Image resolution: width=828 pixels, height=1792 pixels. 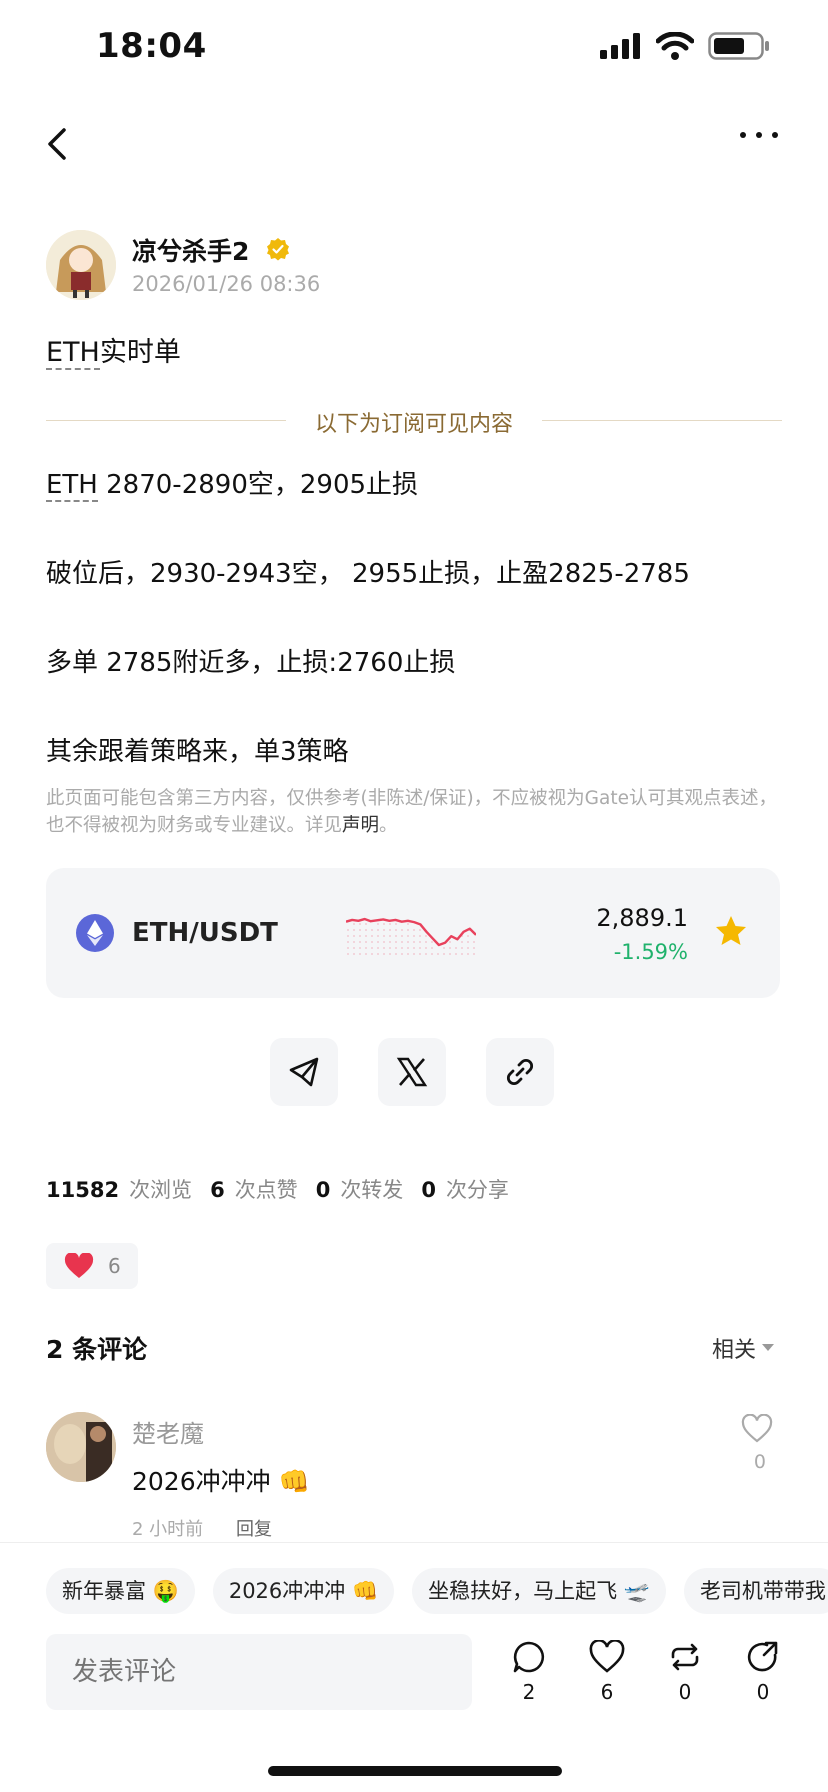 I want to click on share-action-count: 0, so click(x=763, y=1692).